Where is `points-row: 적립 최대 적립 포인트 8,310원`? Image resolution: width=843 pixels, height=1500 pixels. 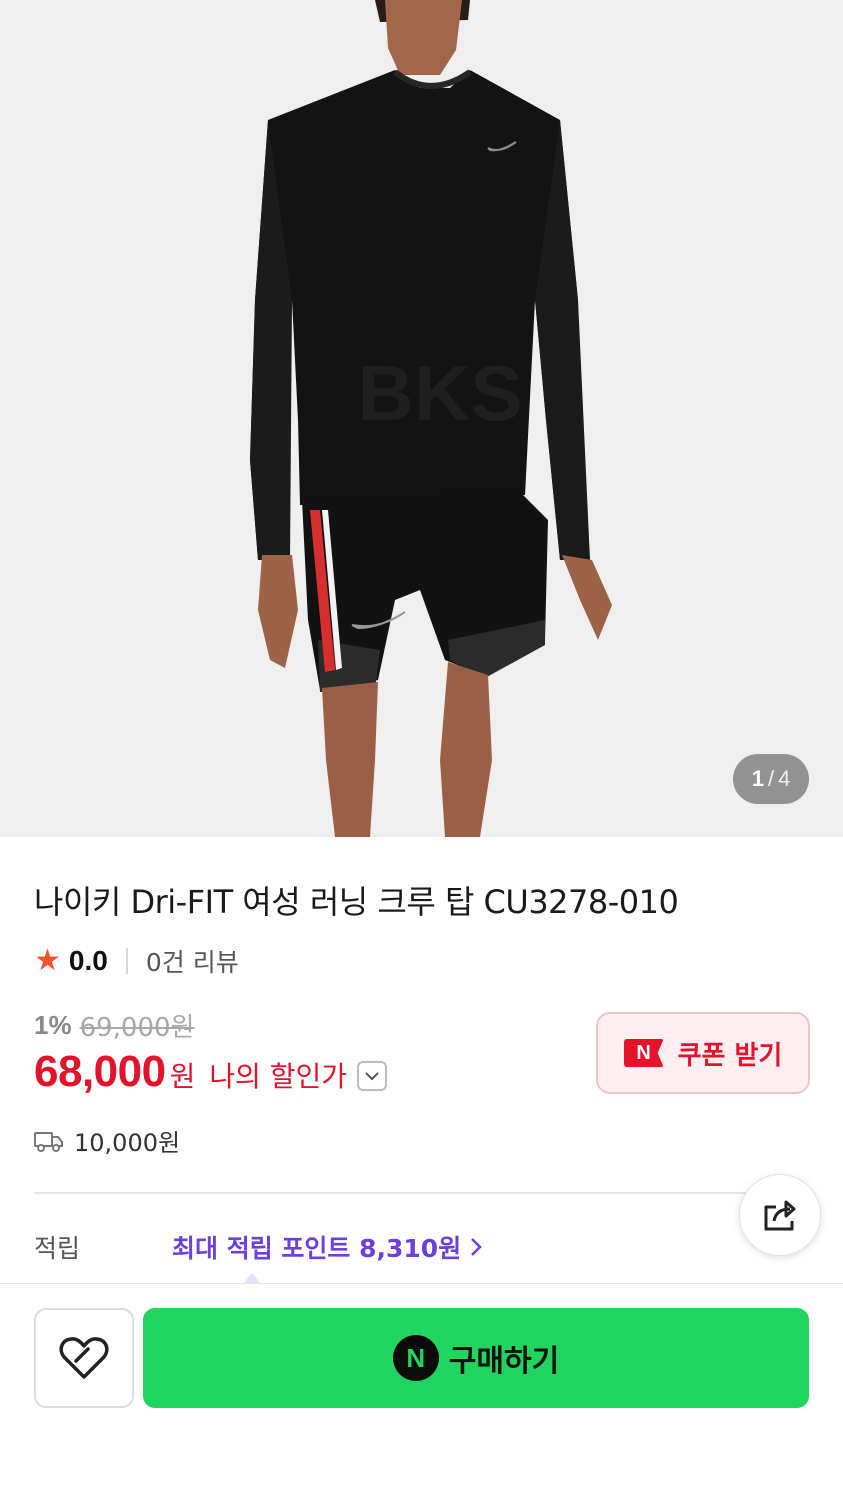
points-row: 적립 최대 적립 포인트 8,310원 is located at coordinates (404, 1247).